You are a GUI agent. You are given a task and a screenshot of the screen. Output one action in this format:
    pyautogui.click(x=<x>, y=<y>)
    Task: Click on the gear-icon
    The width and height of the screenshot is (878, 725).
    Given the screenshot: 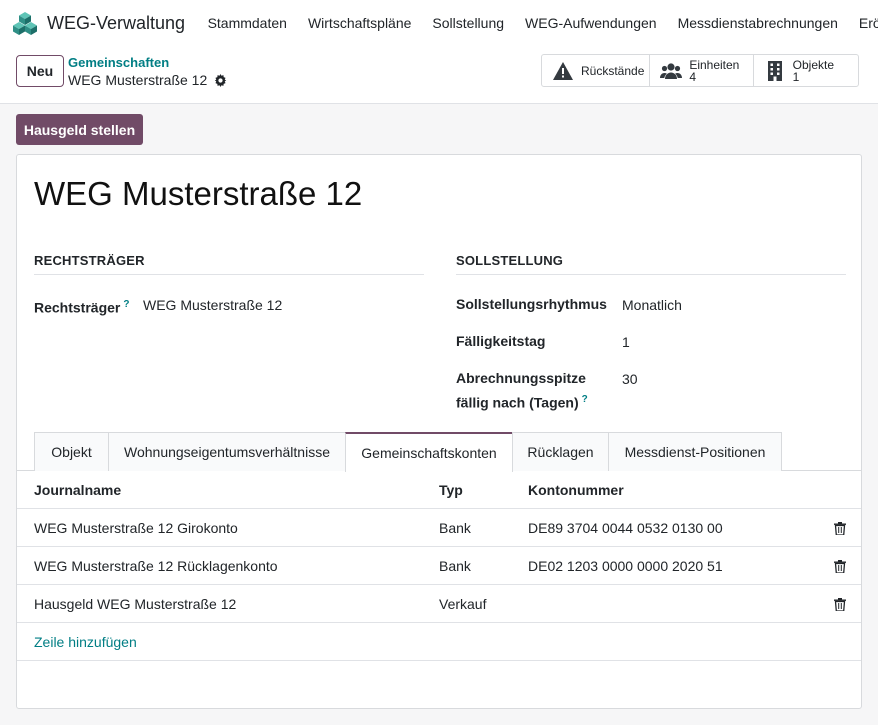 What is the action you would take?
    pyautogui.click(x=220, y=80)
    